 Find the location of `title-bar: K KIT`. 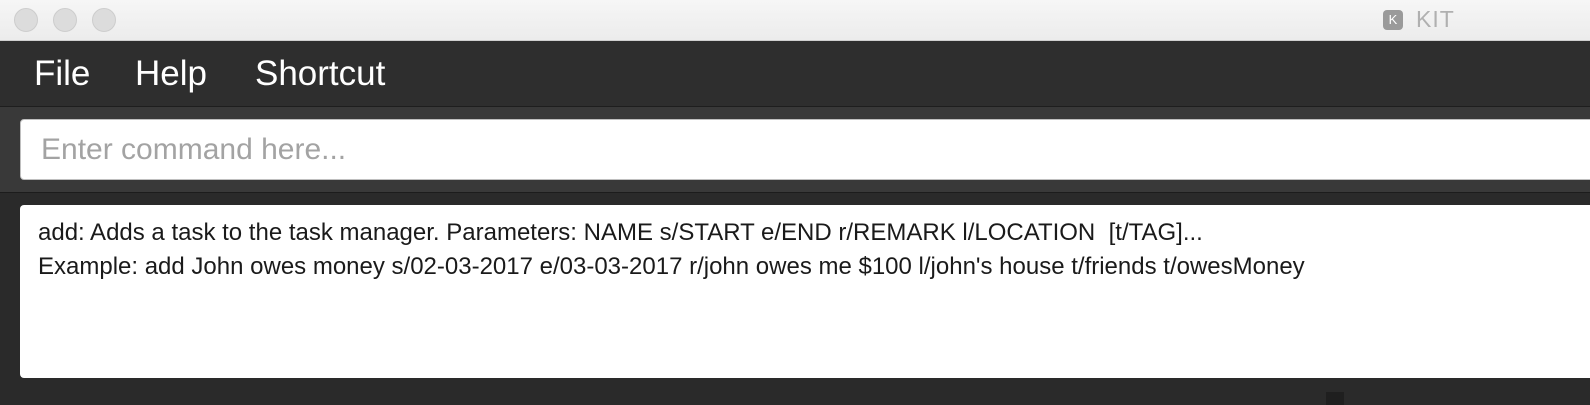

title-bar: K KIT is located at coordinates (795, 20).